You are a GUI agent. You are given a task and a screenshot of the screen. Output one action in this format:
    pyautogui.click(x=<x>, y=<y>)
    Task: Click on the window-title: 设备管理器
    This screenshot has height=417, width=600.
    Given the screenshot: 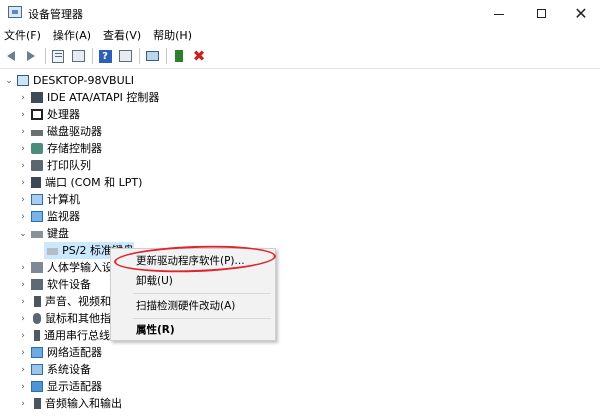 What is the action you would take?
    pyautogui.click(x=55, y=14)
    